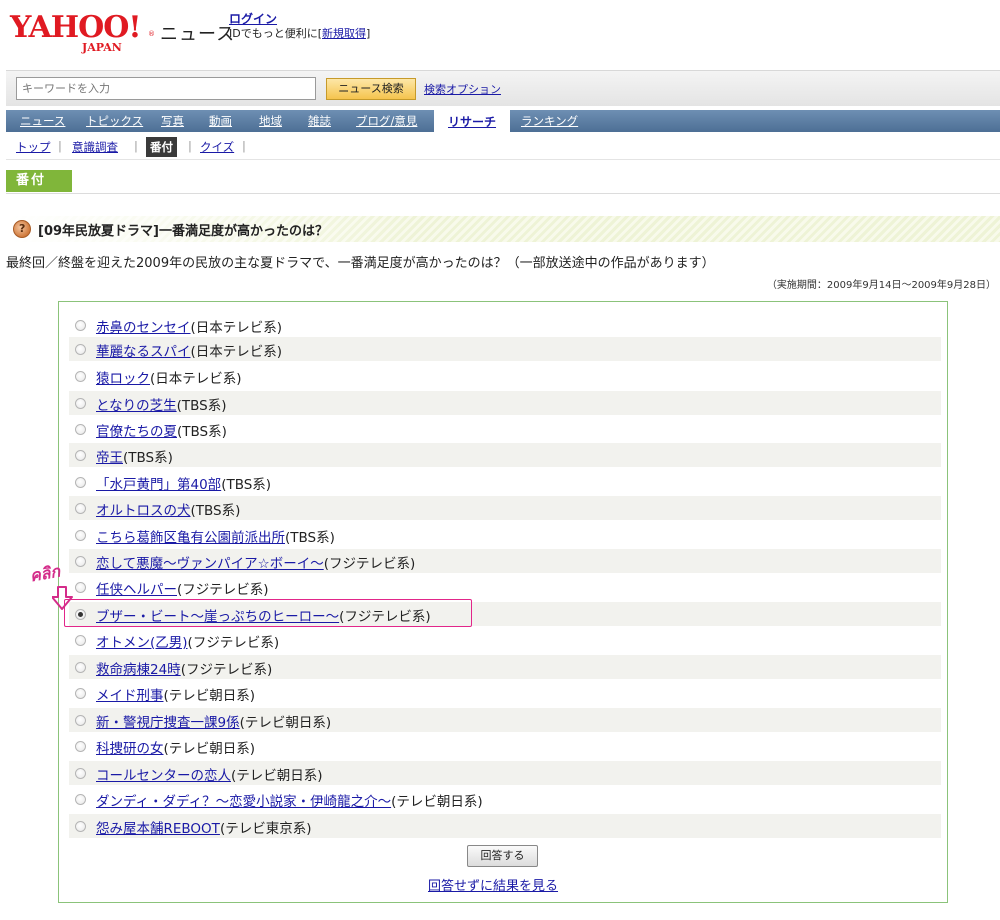 The height and width of the screenshot is (920, 1000). What do you see at coordinates (505, 587) in the screenshot?
I see `poll-option: 任侠ヘルパー(フジテレビ系)` at bounding box center [505, 587].